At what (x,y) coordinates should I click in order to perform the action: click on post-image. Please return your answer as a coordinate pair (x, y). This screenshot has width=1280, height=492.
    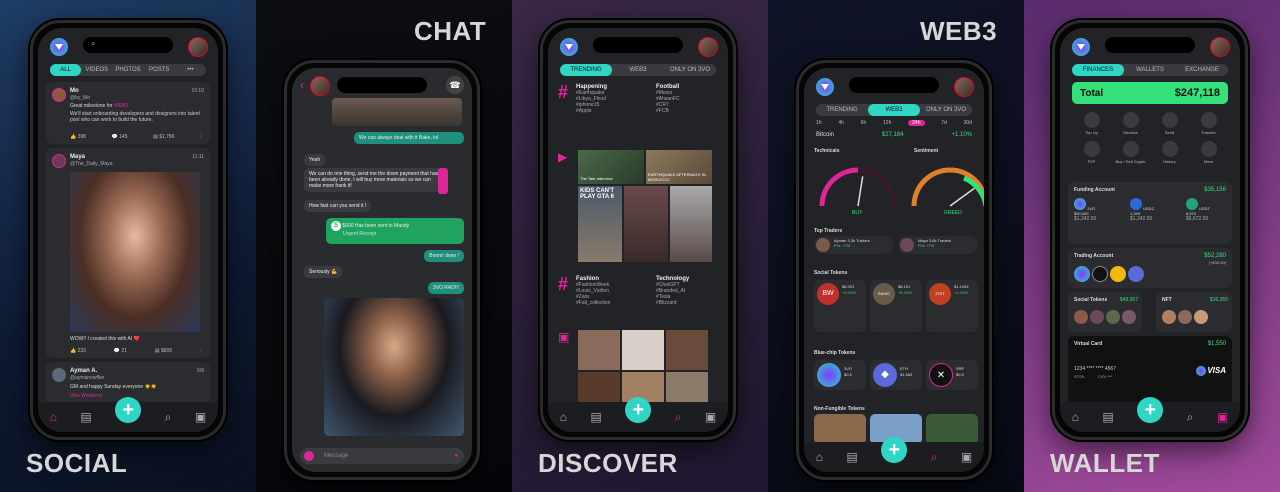
    Looking at the image, I should click on (135, 252).